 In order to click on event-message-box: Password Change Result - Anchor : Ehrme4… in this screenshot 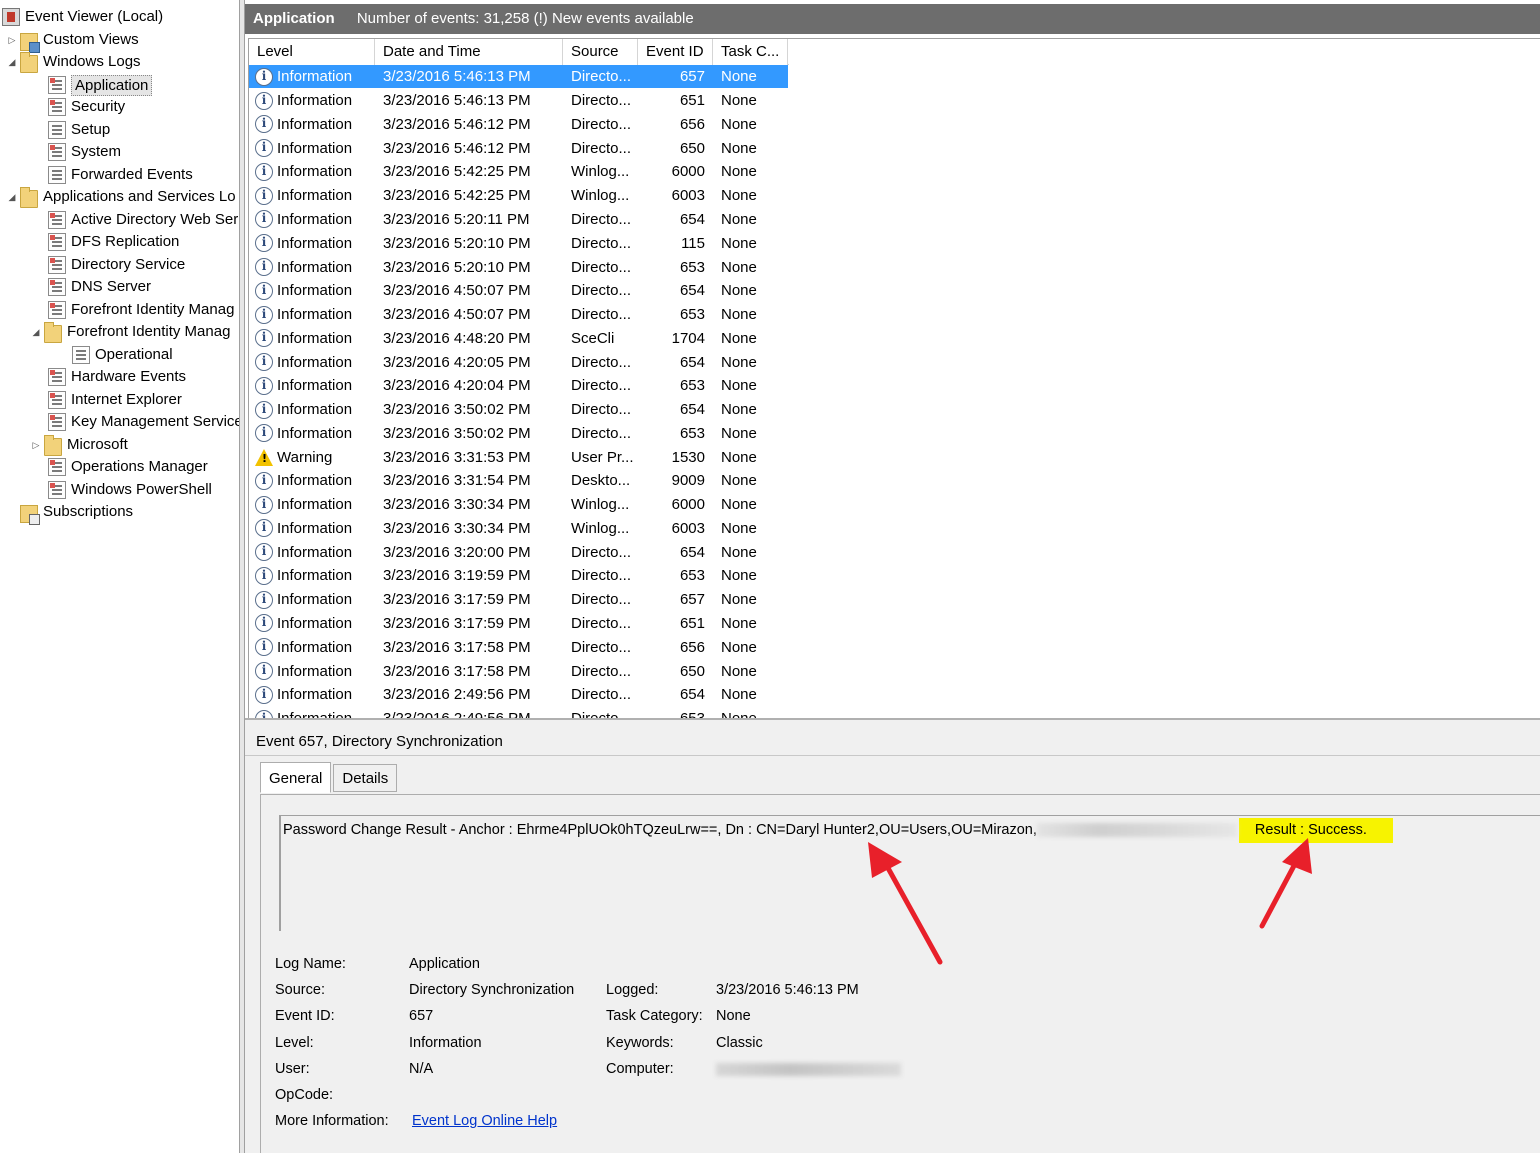, I will do `click(909, 873)`.